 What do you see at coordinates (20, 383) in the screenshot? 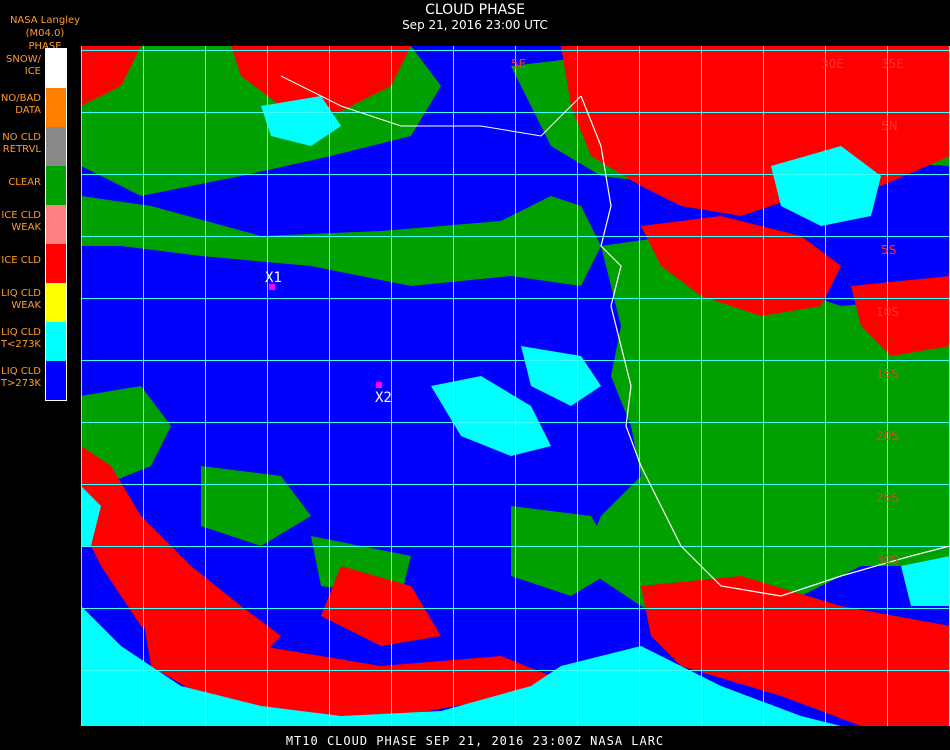
I see `legend-label-line2: T>273K` at bounding box center [20, 383].